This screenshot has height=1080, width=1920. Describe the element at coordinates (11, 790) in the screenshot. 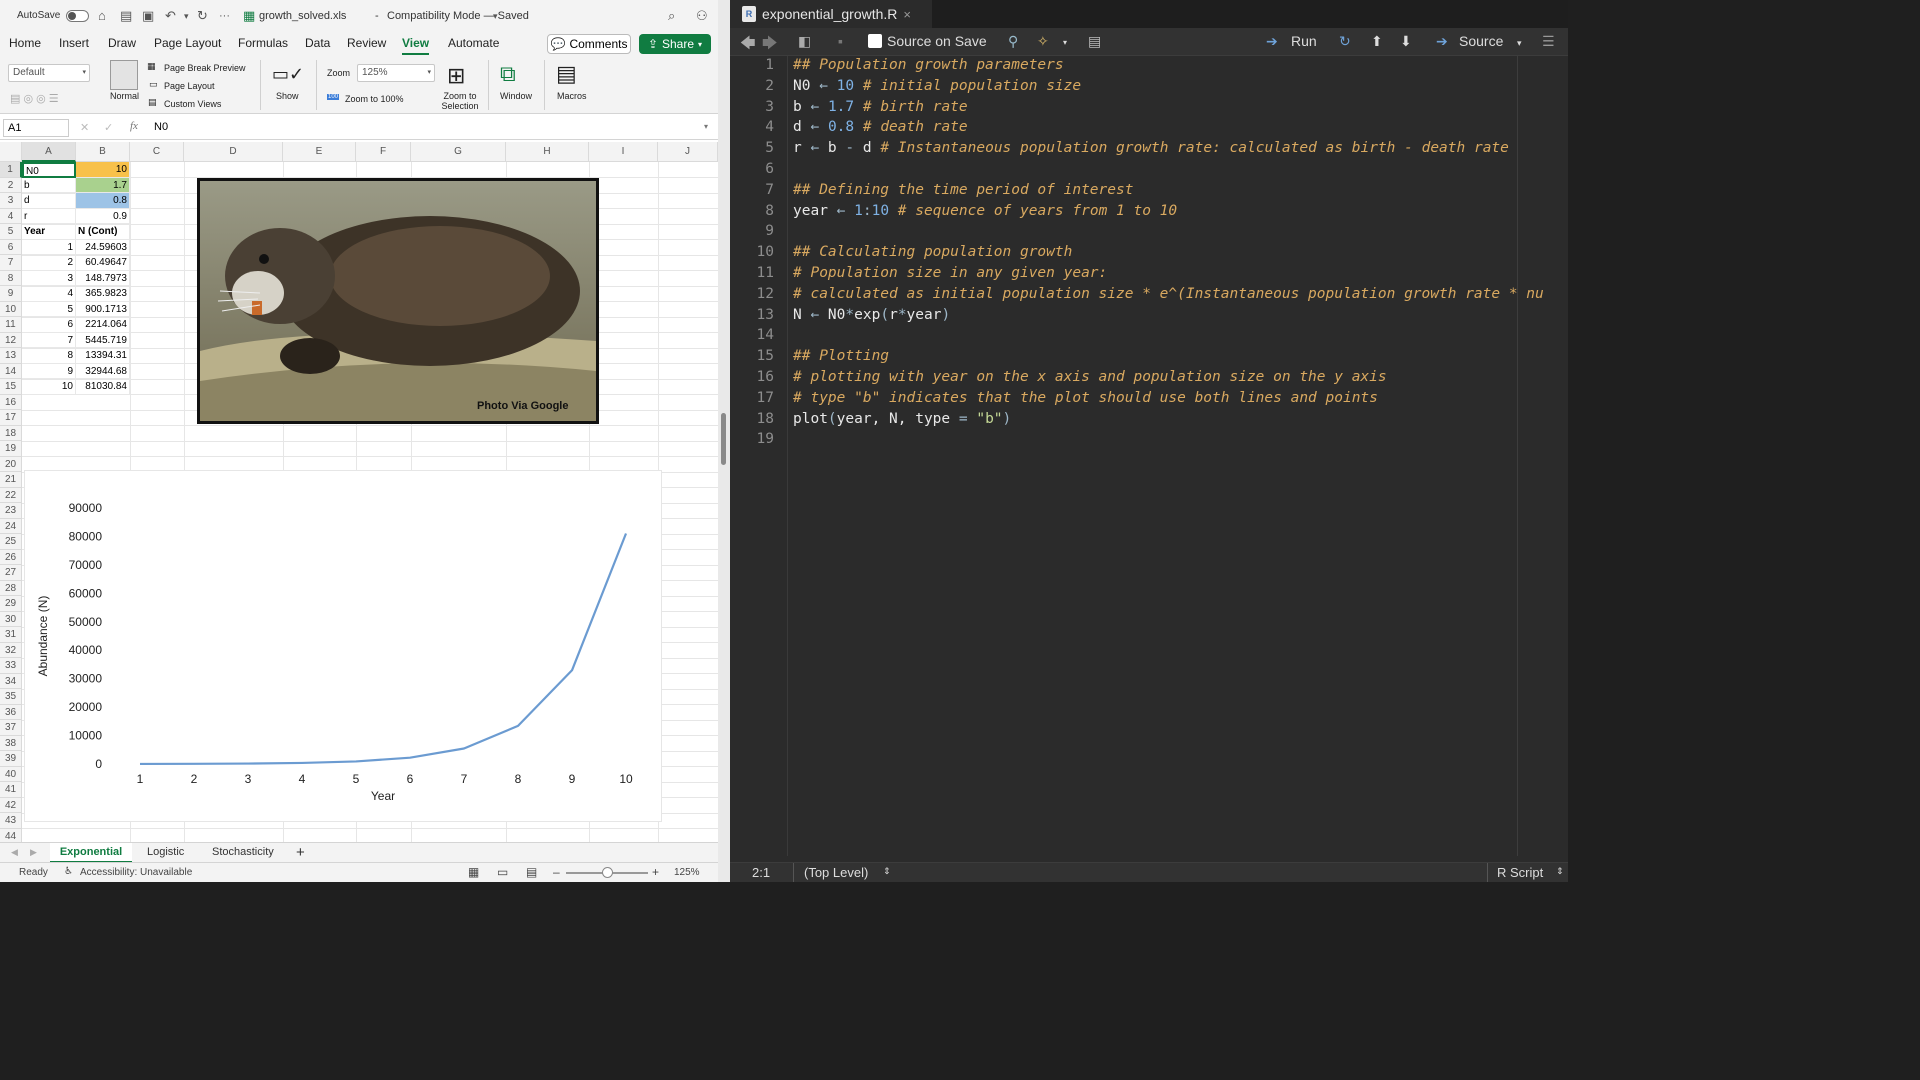

I see `row-header: 41` at that location.